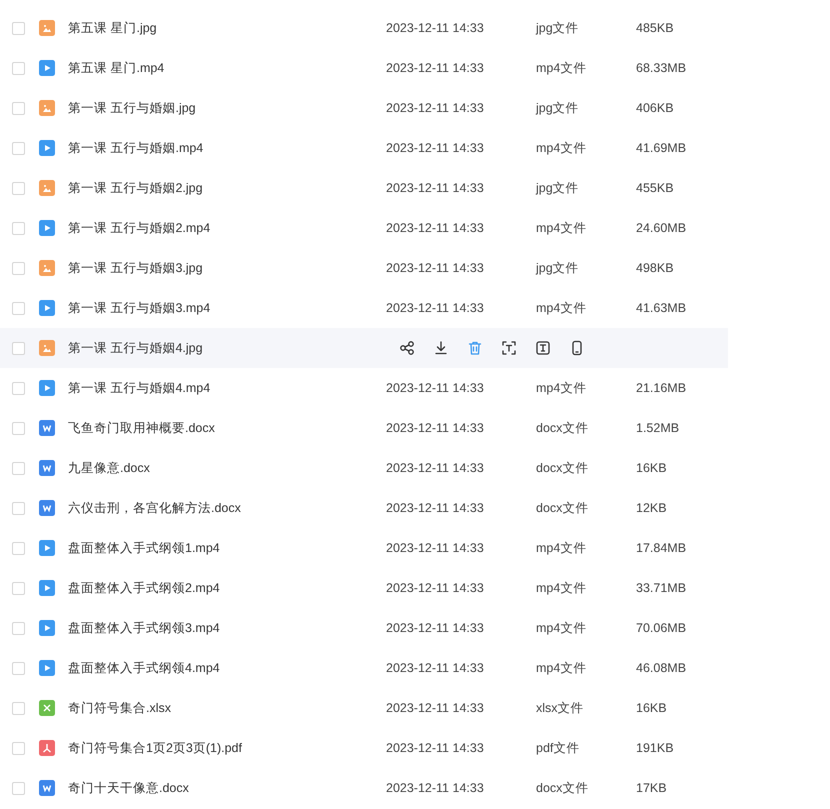 The width and height of the screenshot is (830, 809). Describe the element at coordinates (227, 108) in the screenshot. I see `file-name: 第一课 五行与婚姻.jpg` at that location.